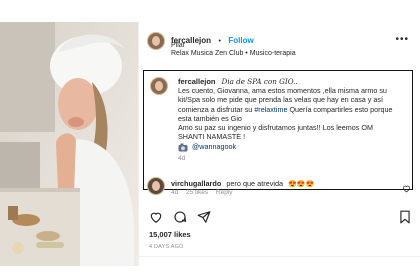  Describe the element at coordinates (279, 261) in the screenshot. I see `add-comment-bar` at that location.